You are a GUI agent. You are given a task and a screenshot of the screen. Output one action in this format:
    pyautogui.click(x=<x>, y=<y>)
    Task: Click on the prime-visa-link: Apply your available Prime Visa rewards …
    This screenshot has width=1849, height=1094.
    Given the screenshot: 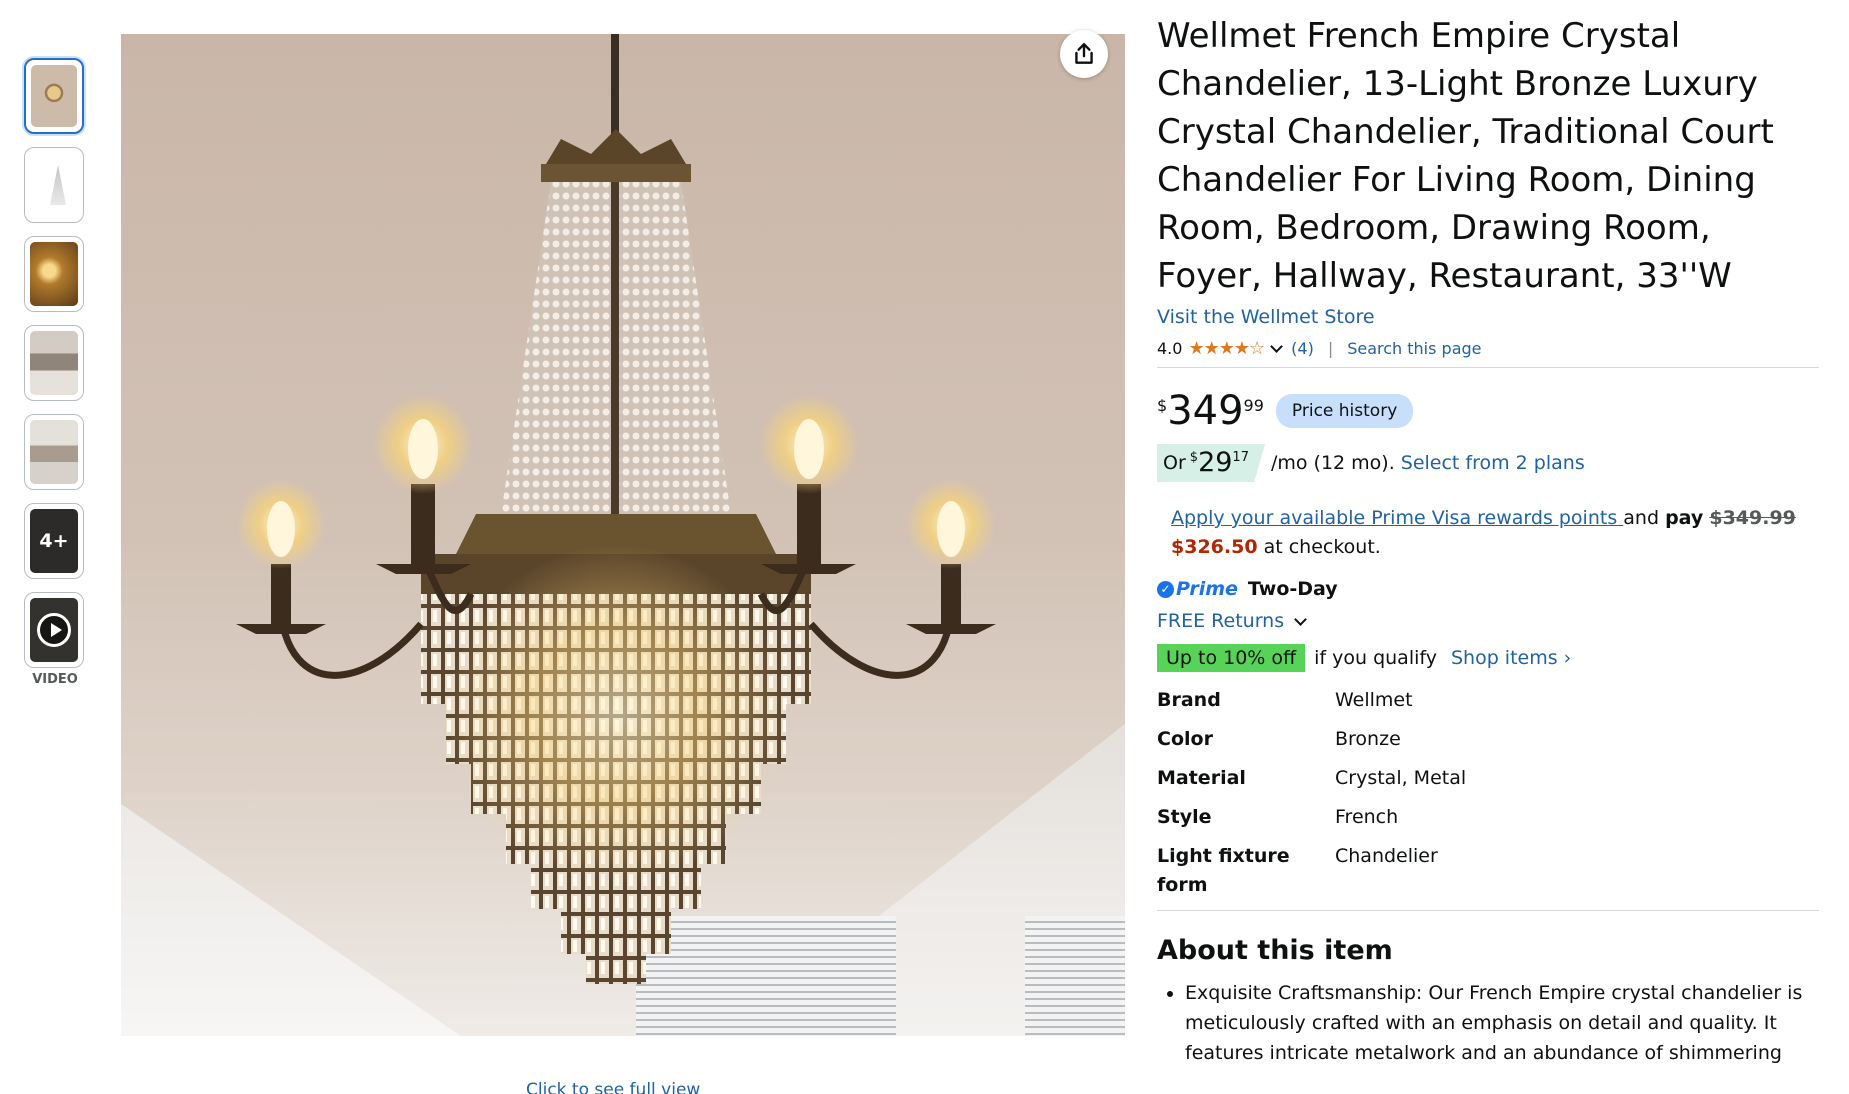 What is the action you would take?
    pyautogui.click(x=1397, y=518)
    